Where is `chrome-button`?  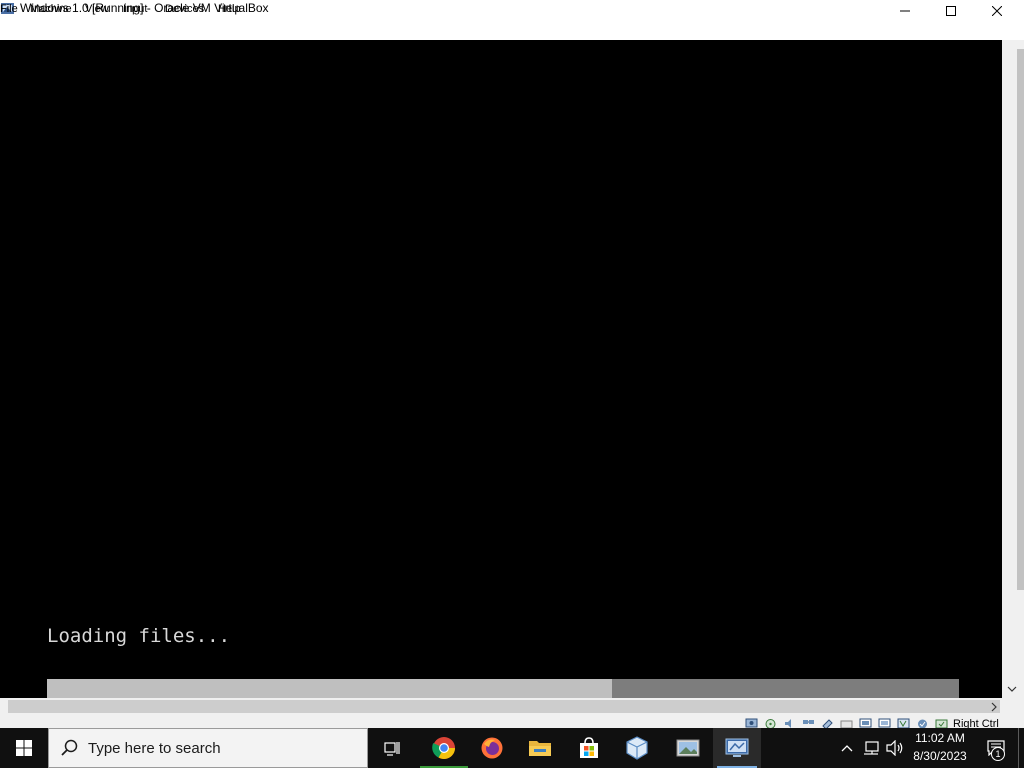
chrome-button is located at coordinates (444, 748).